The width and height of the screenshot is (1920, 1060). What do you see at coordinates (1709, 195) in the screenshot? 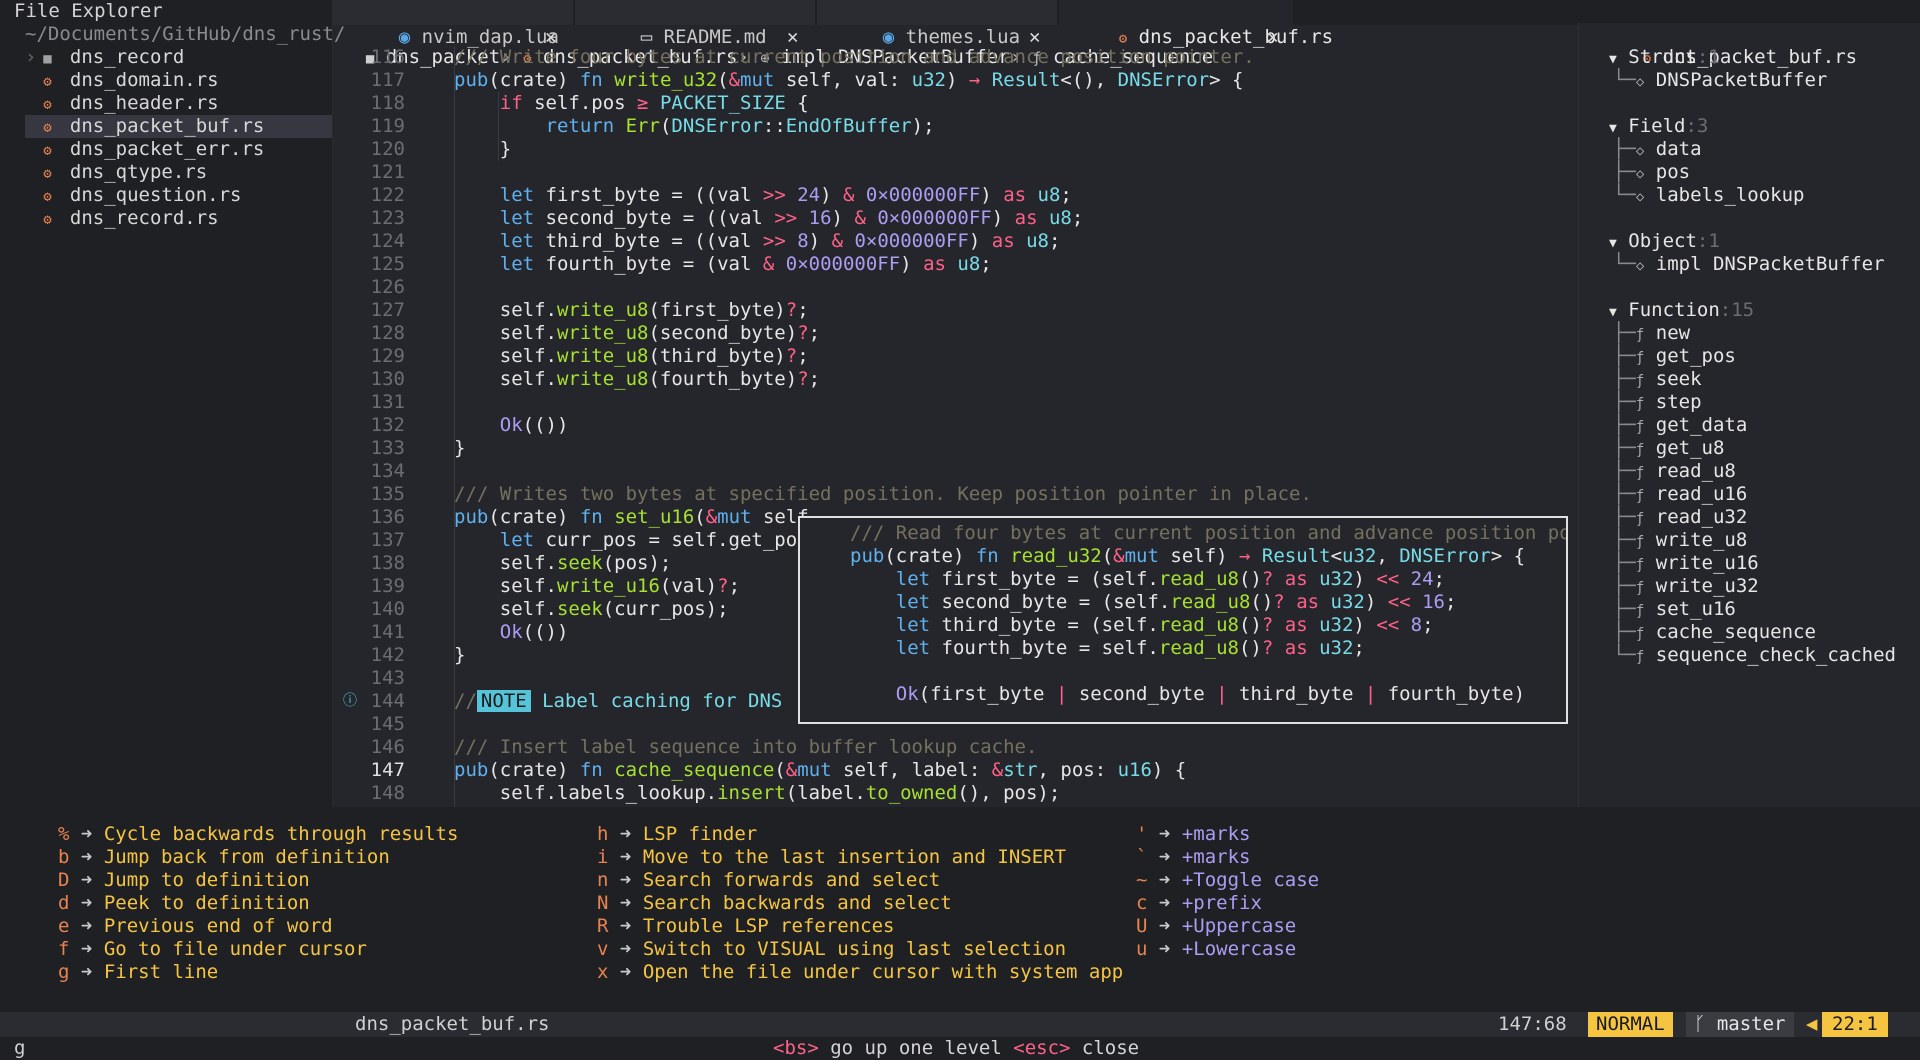
I see `outline-symbol: └─◇ labels_lookup` at bounding box center [1709, 195].